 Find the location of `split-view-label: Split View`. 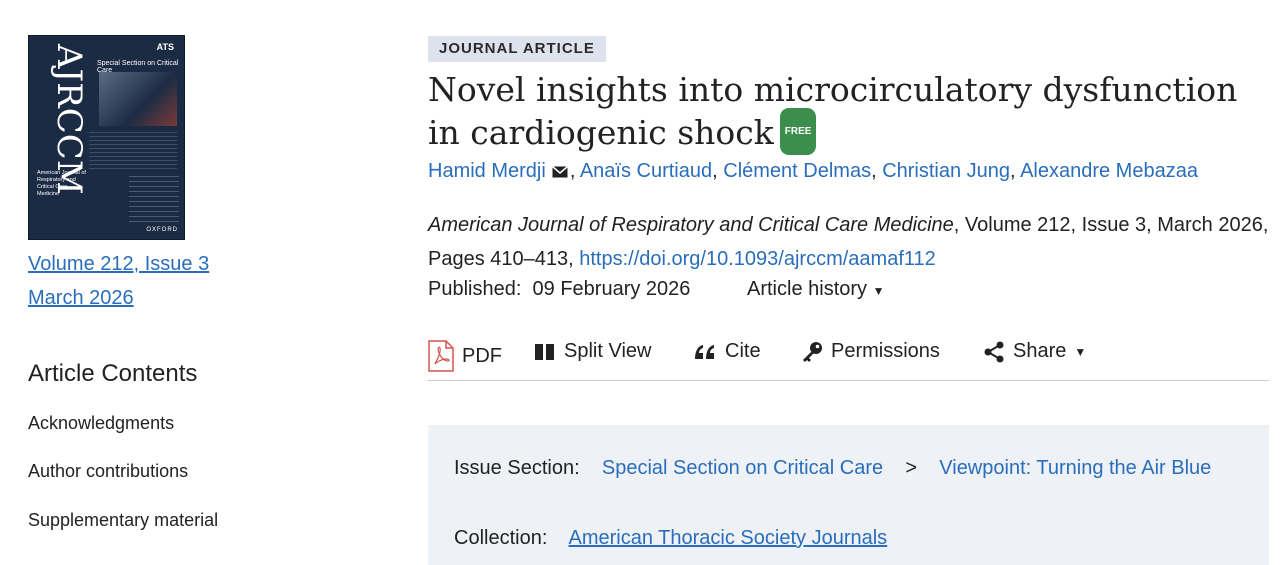

split-view-label: Split View is located at coordinates (608, 351).